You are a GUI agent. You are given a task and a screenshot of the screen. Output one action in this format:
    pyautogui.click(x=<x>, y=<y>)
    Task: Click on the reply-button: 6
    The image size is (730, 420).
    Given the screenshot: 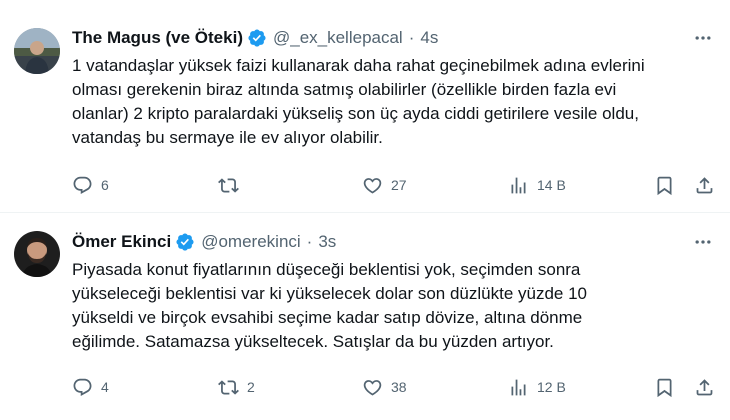 What is the action you would take?
    pyautogui.click(x=90, y=185)
    